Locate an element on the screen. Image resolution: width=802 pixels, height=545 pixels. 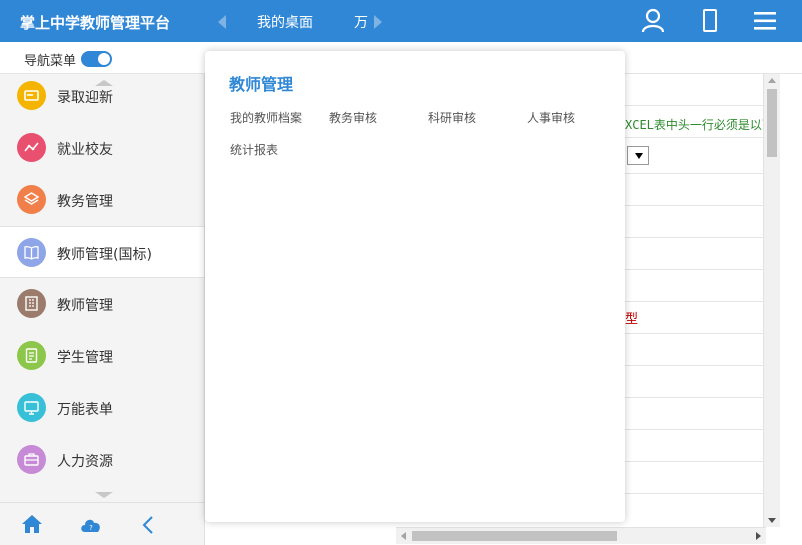
sidebar-item-teacher-national: 教师管理(国标) is located at coordinates (102, 252).